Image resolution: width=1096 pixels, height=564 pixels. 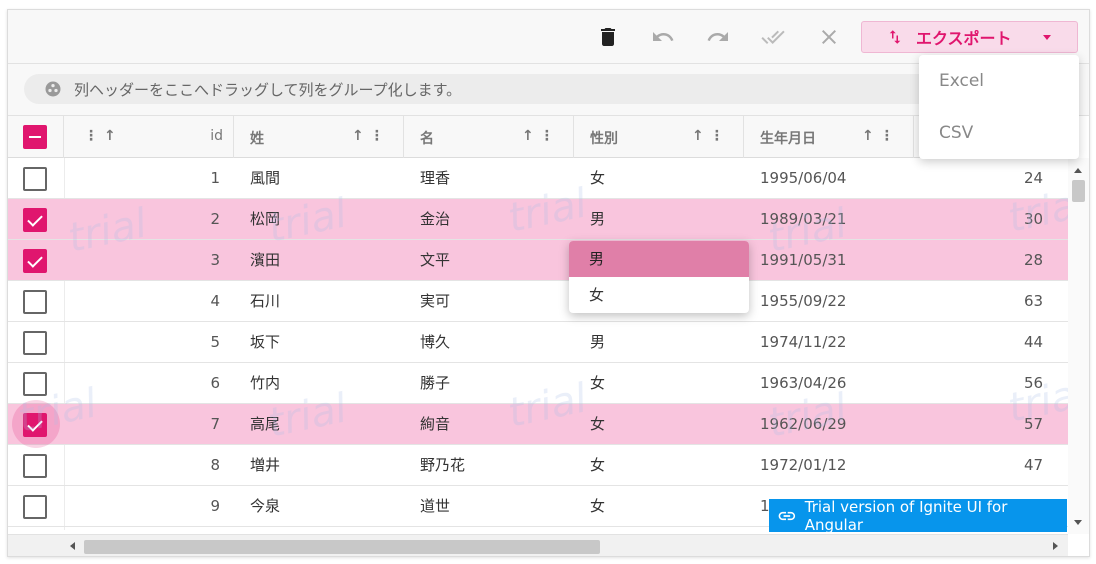 What do you see at coordinates (149, 178) in the screenshot?
I see `cell-id: 1` at bounding box center [149, 178].